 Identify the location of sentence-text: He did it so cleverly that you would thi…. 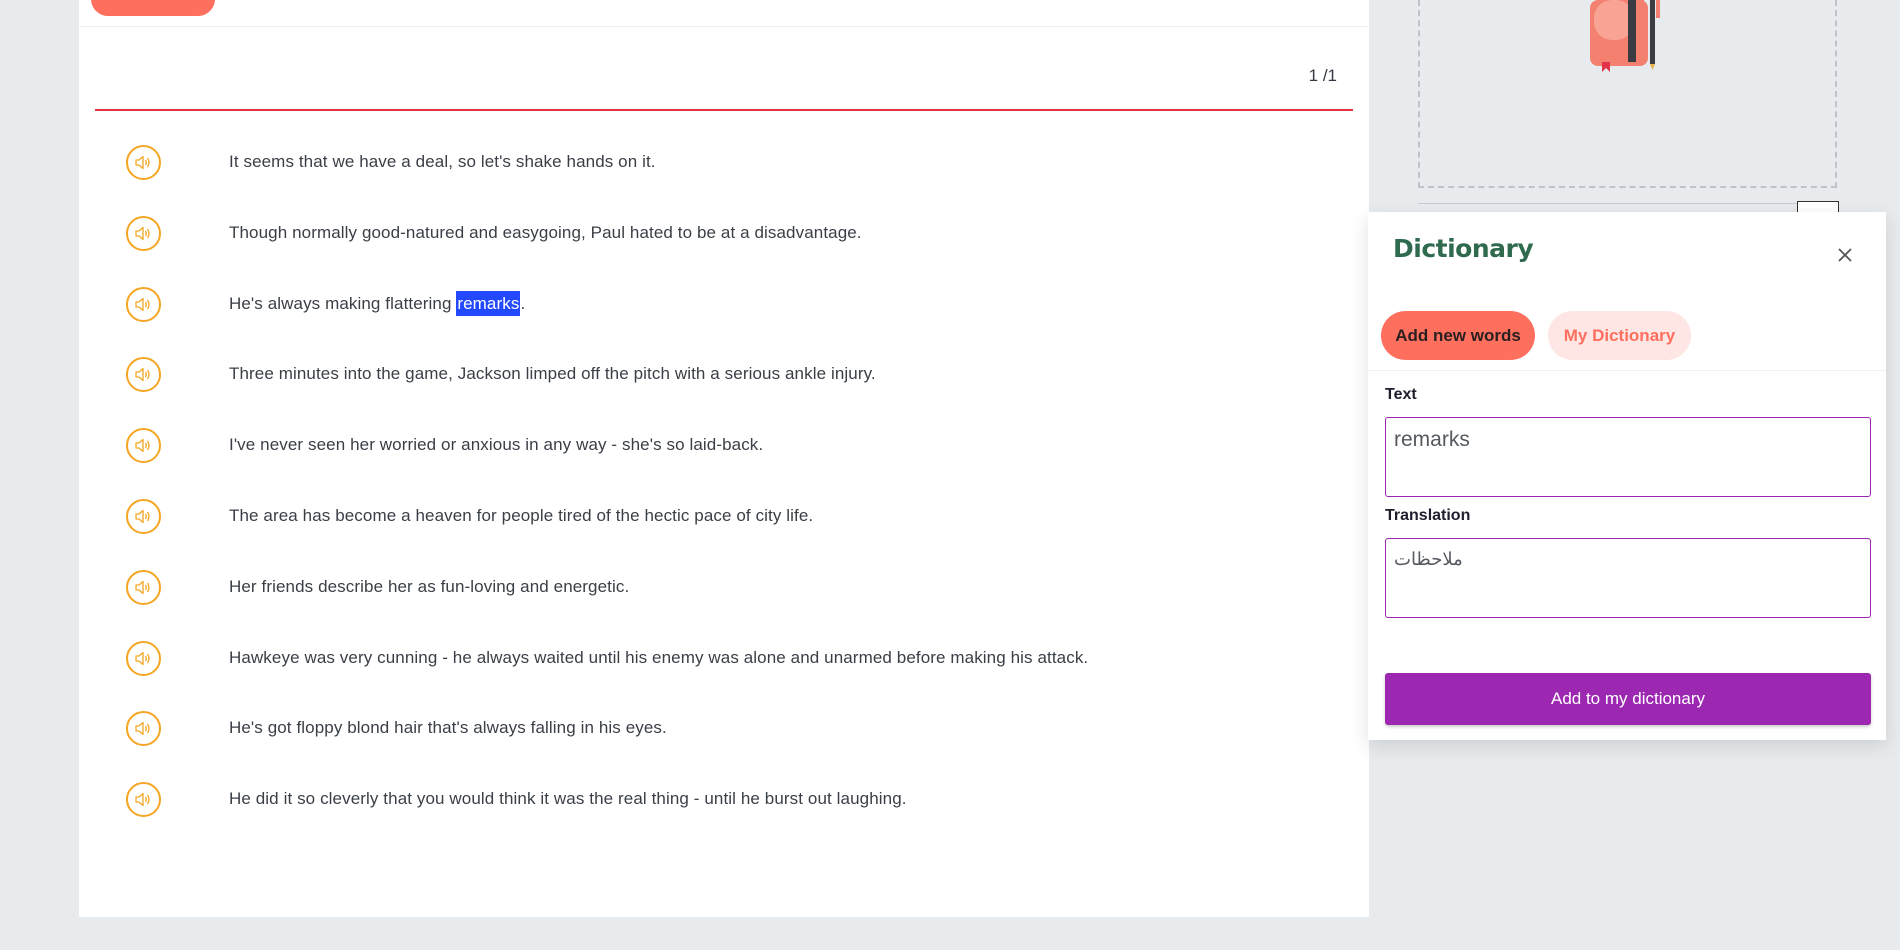
(568, 799).